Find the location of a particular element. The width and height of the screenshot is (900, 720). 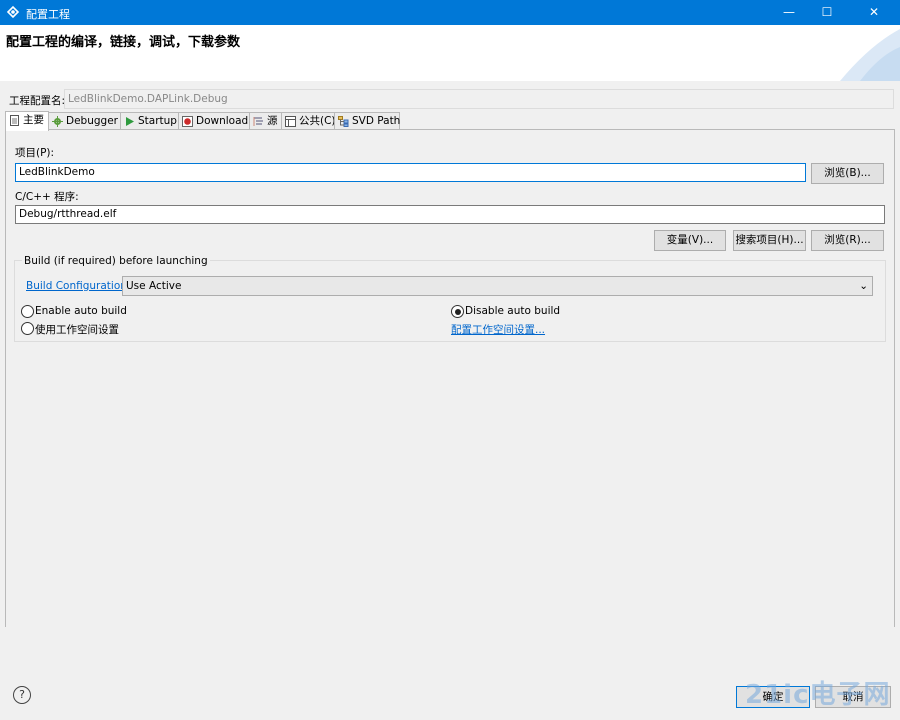

download-icon is located at coordinates (187, 121).